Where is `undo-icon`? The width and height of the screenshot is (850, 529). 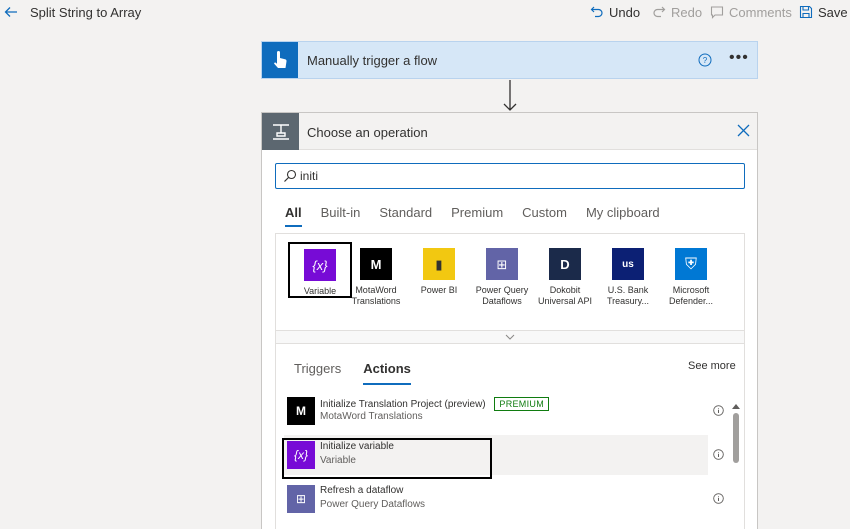
undo-icon is located at coordinates (596, 12).